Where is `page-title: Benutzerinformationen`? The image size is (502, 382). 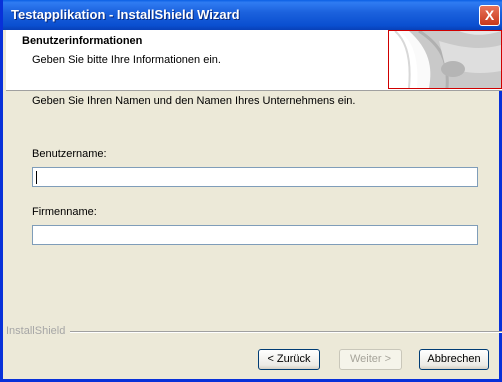 page-title: Benutzerinformationen is located at coordinates (82, 41).